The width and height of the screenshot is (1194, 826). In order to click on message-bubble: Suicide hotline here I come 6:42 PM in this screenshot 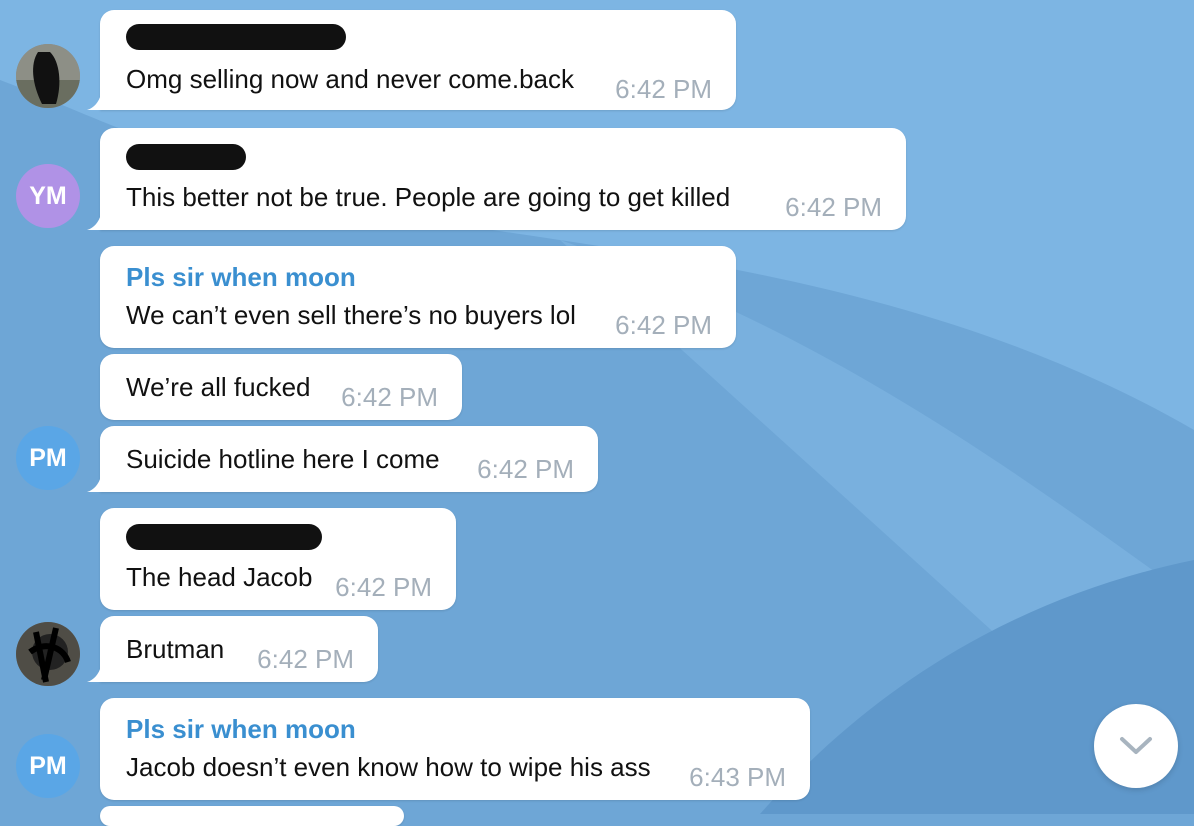, I will do `click(349, 459)`.